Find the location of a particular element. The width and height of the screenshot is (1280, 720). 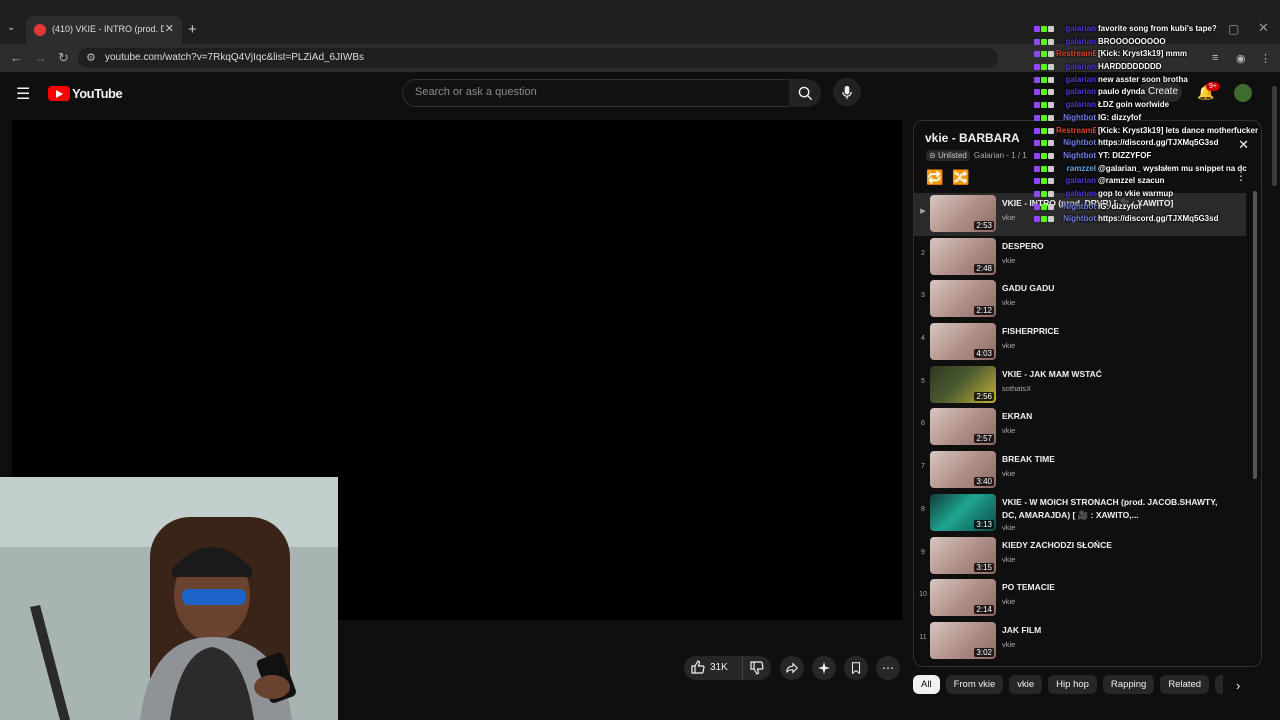

filter-chip: Related is located at coordinates (1185, 684).